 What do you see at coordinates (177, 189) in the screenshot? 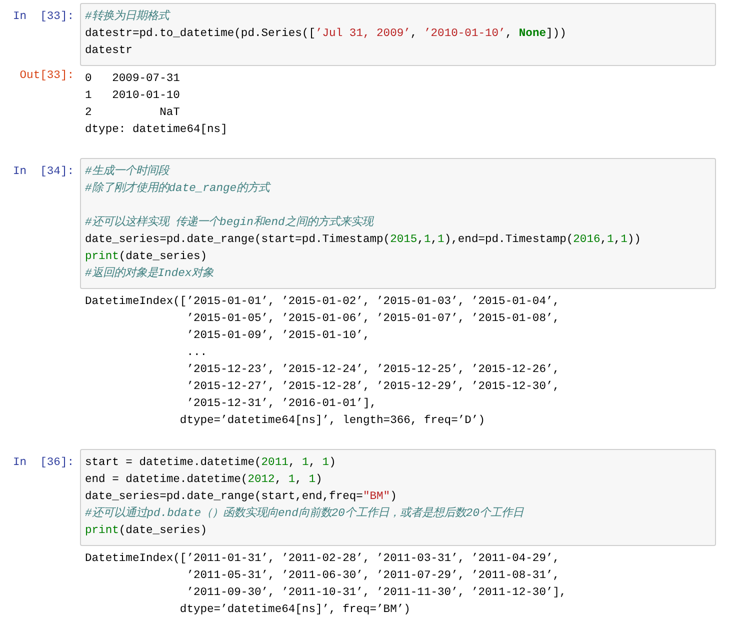
I see `code-line: #除了刚才使用的date_range的方式` at bounding box center [177, 189].